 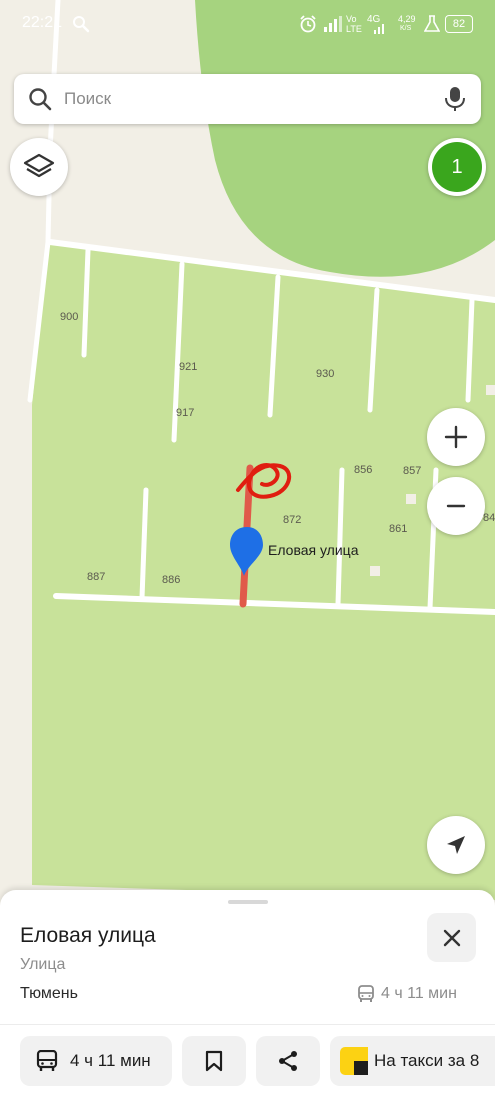 I want to click on flask-icon, so click(x=432, y=23).